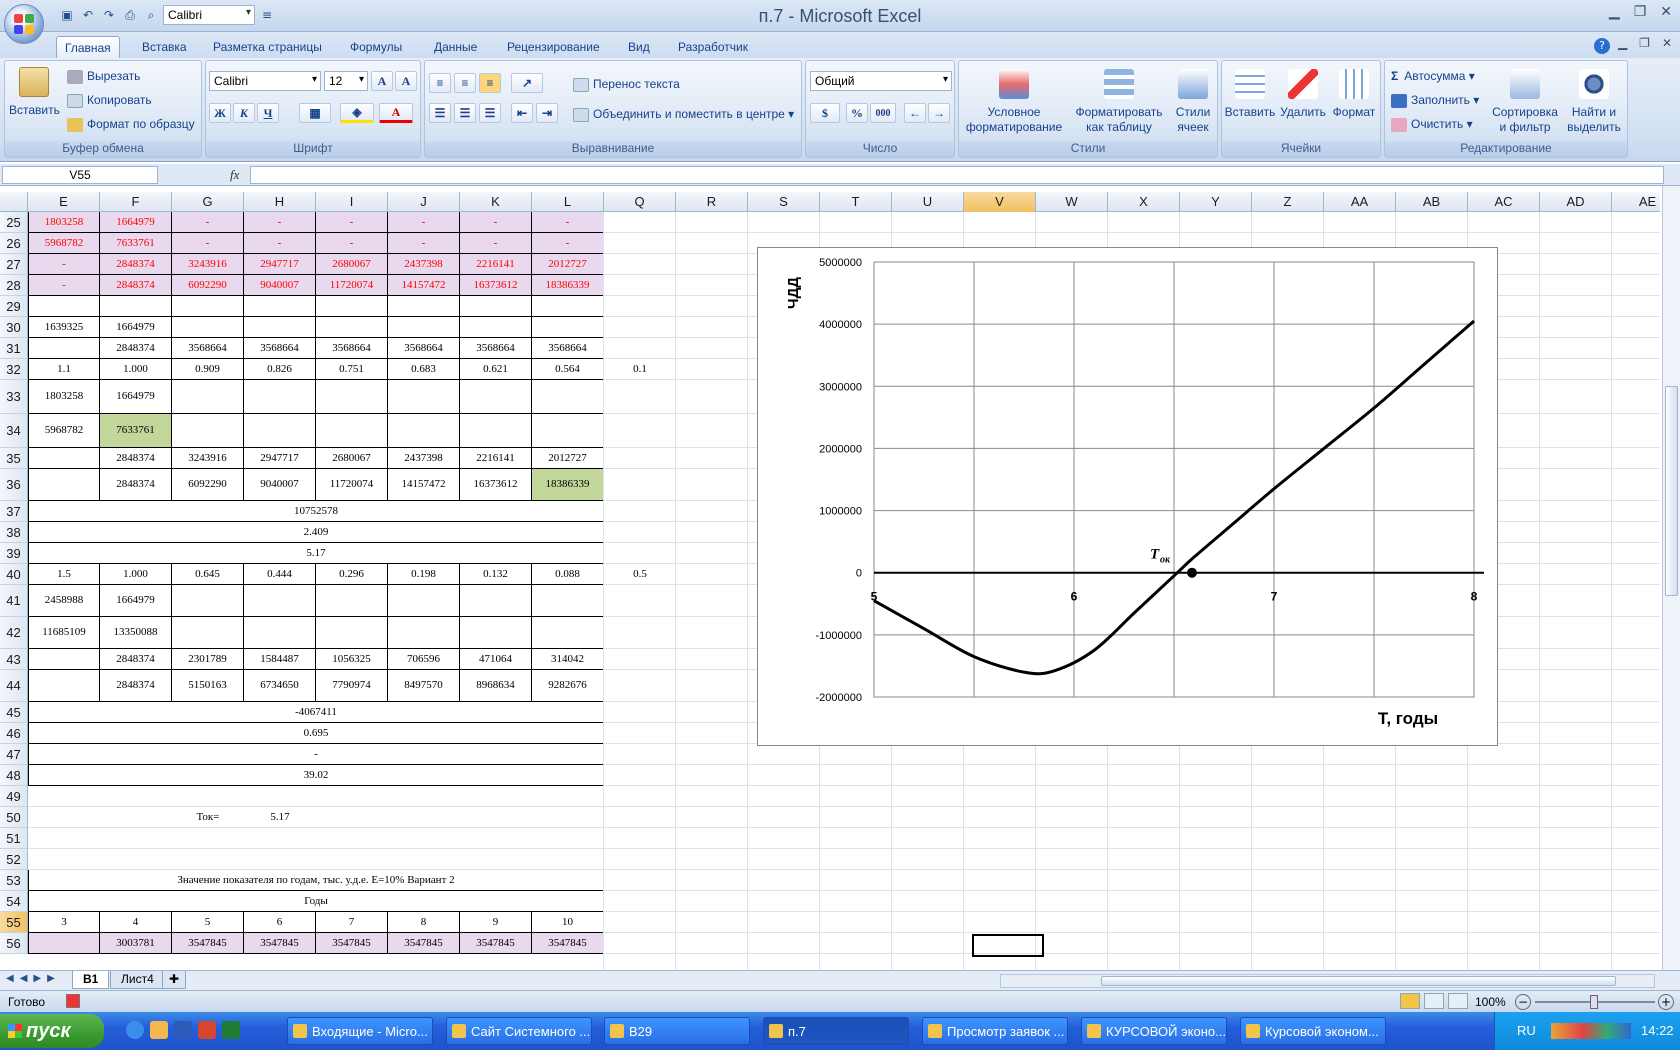  What do you see at coordinates (14, 686) in the screenshot?
I see `row-header-44: 44` at bounding box center [14, 686].